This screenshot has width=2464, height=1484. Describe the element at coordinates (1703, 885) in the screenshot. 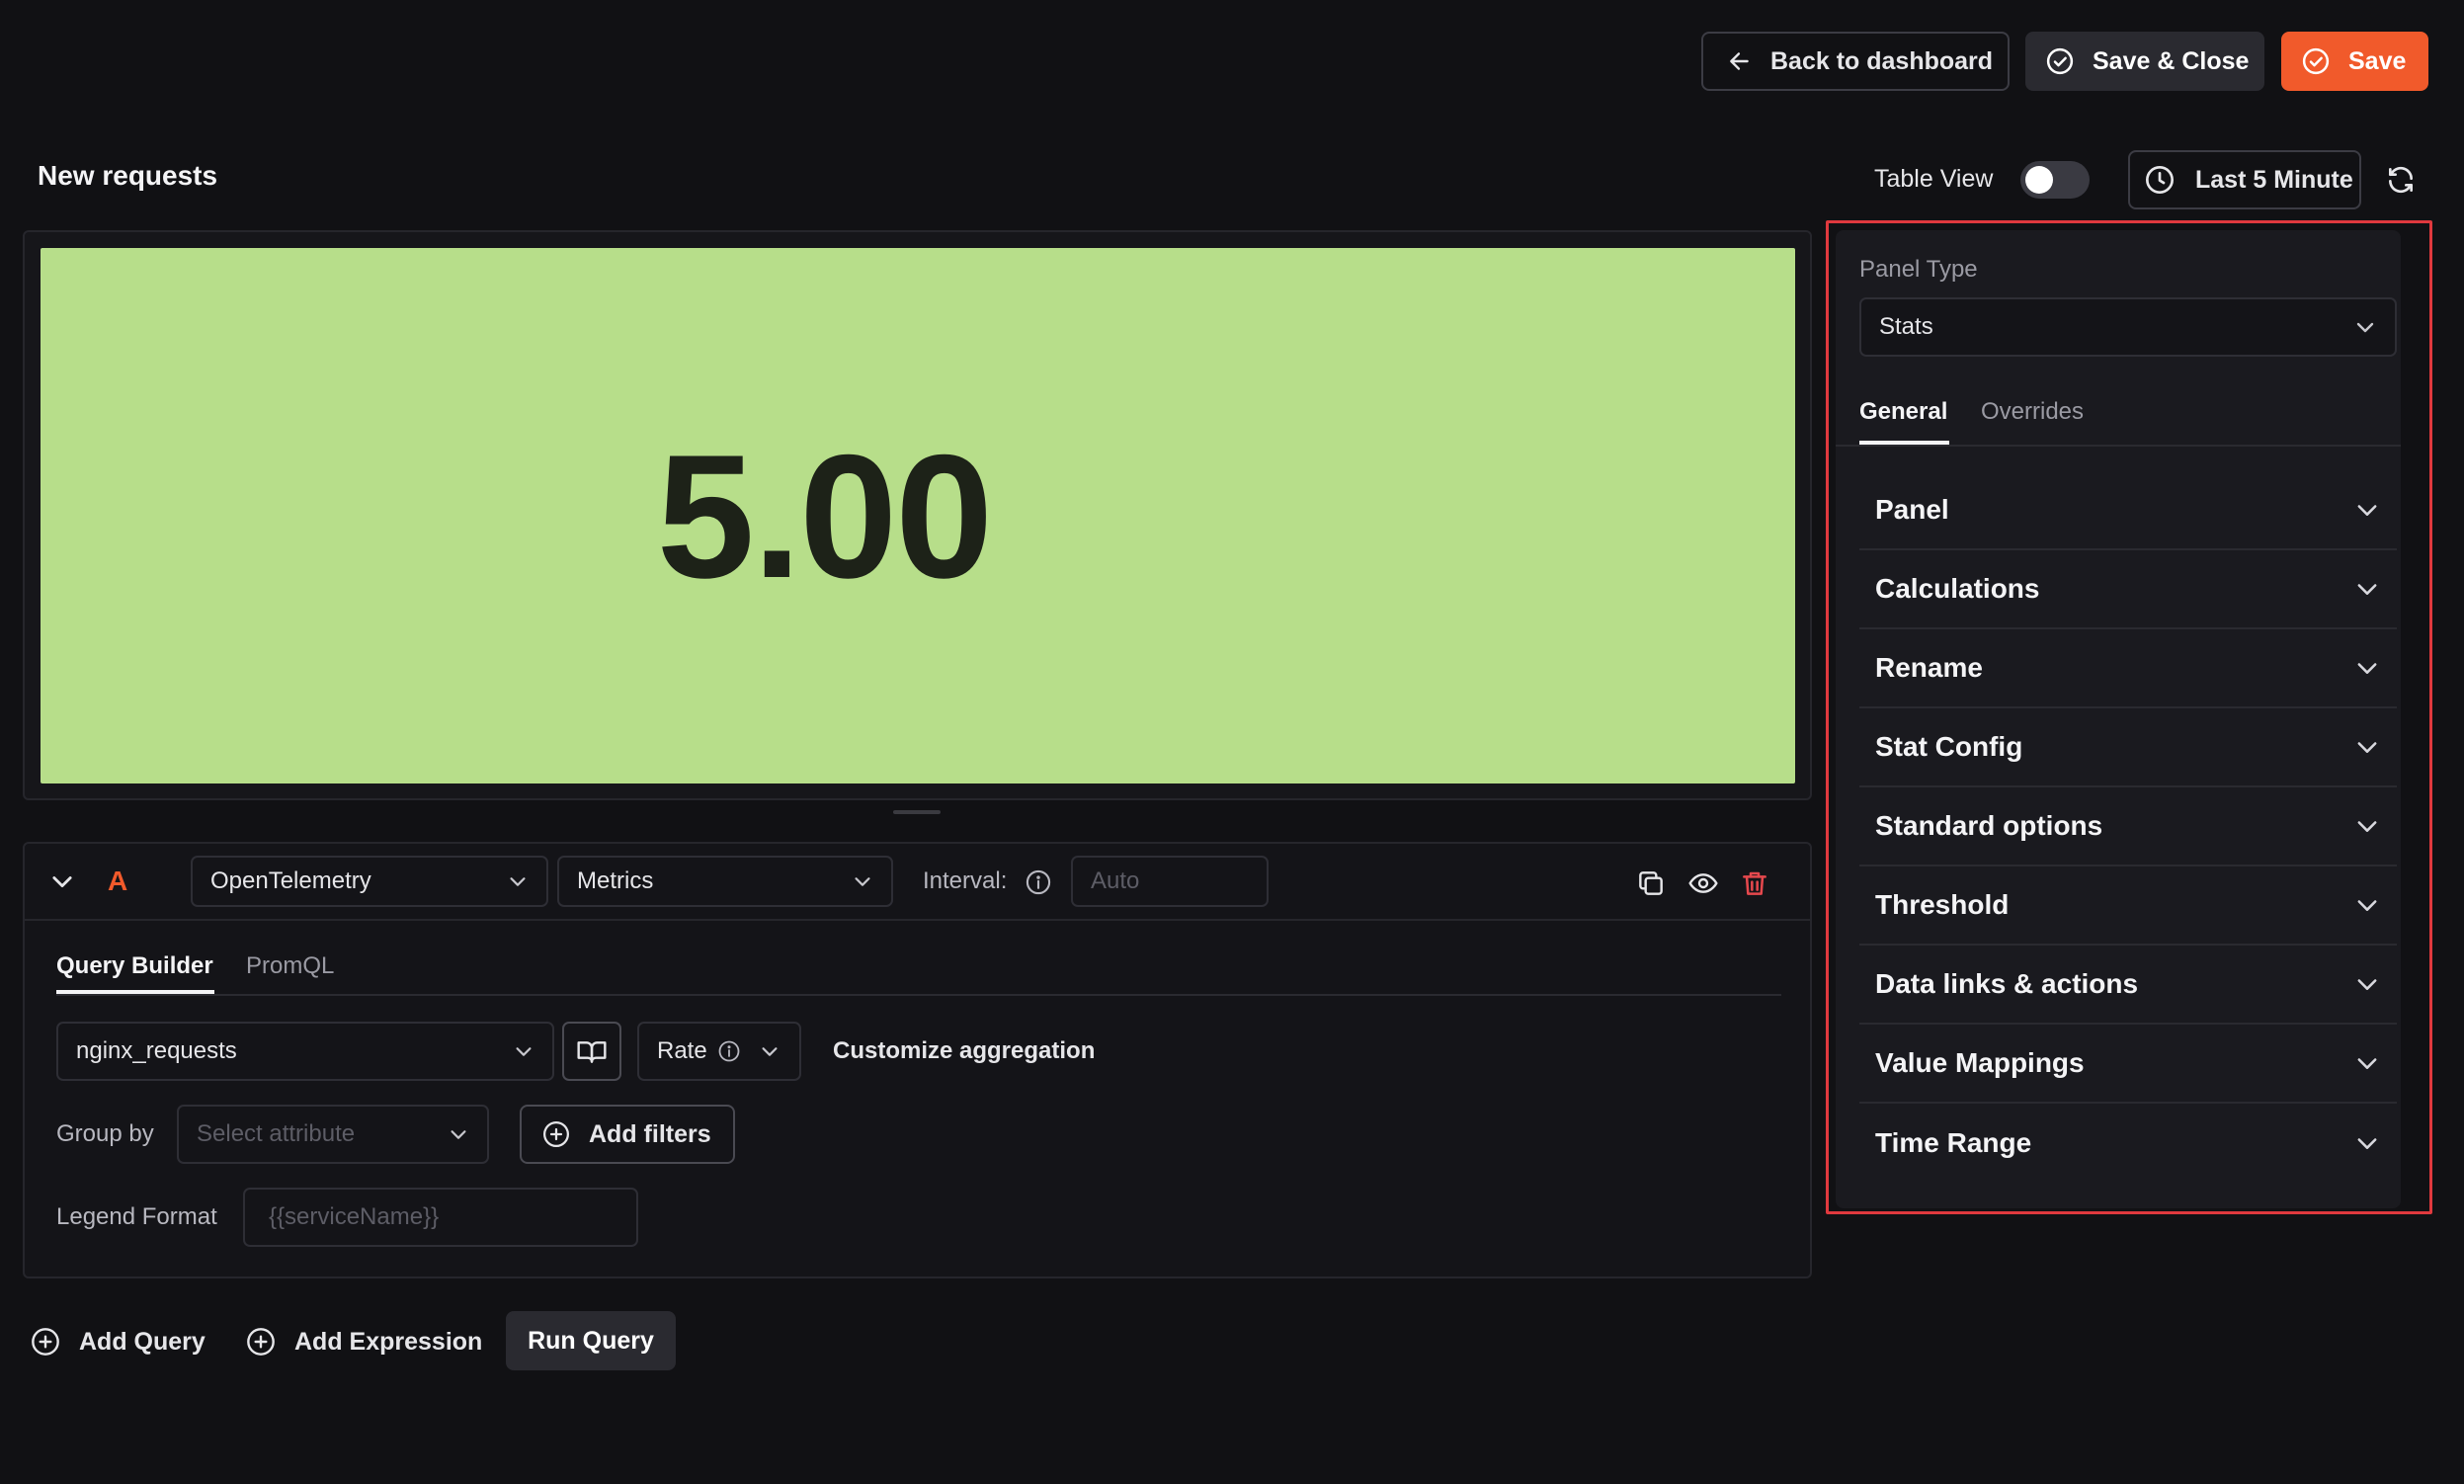

I see `eye-icon` at that location.